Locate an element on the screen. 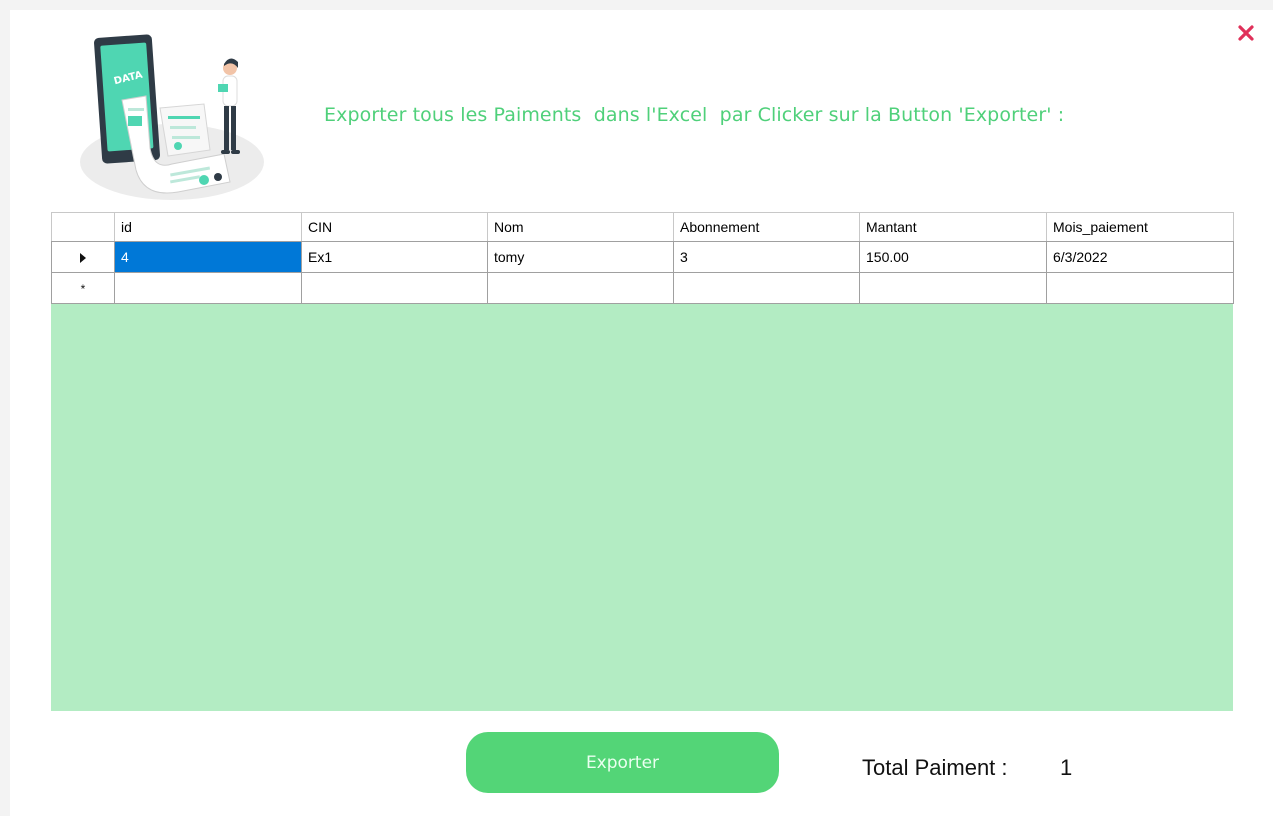  cell-mantant: 150.00 is located at coordinates (953, 257).